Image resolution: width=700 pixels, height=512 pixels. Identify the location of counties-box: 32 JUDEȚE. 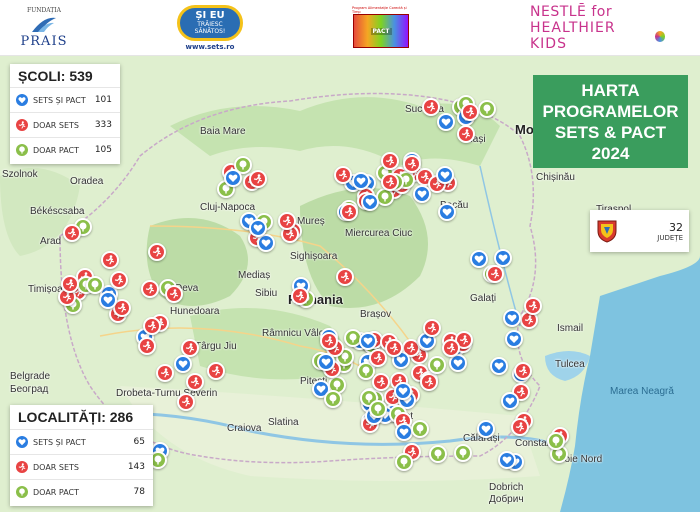
(639, 231).